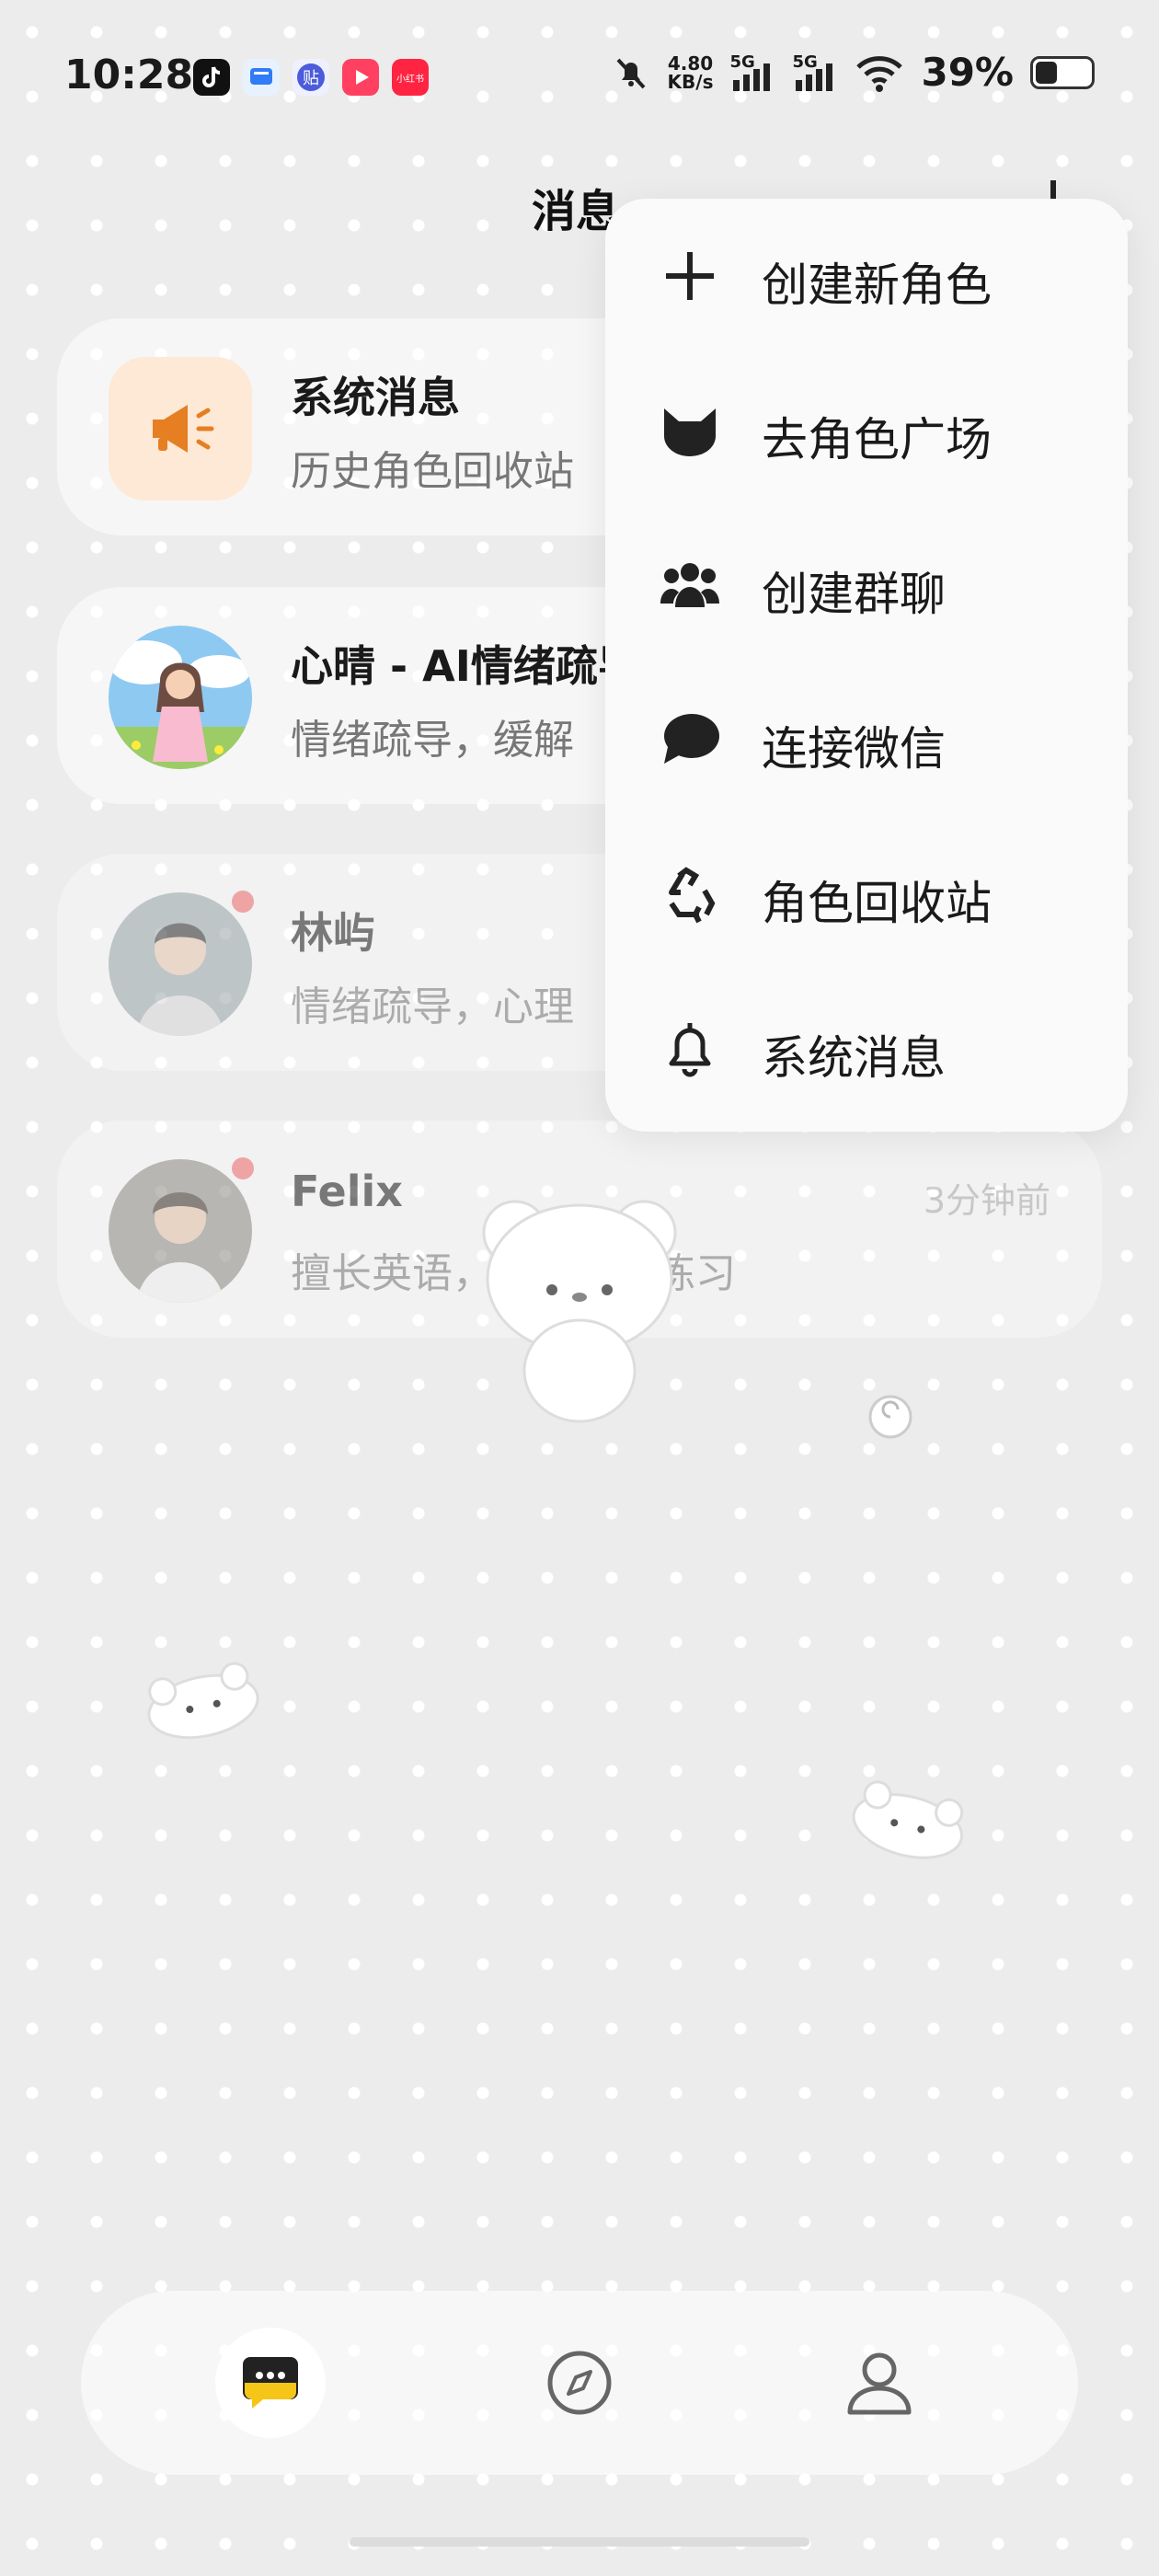 The width and height of the screenshot is (1159, 2576). I want to click on xiaohongshu-icon-text: 小红书, so click(410, 79).